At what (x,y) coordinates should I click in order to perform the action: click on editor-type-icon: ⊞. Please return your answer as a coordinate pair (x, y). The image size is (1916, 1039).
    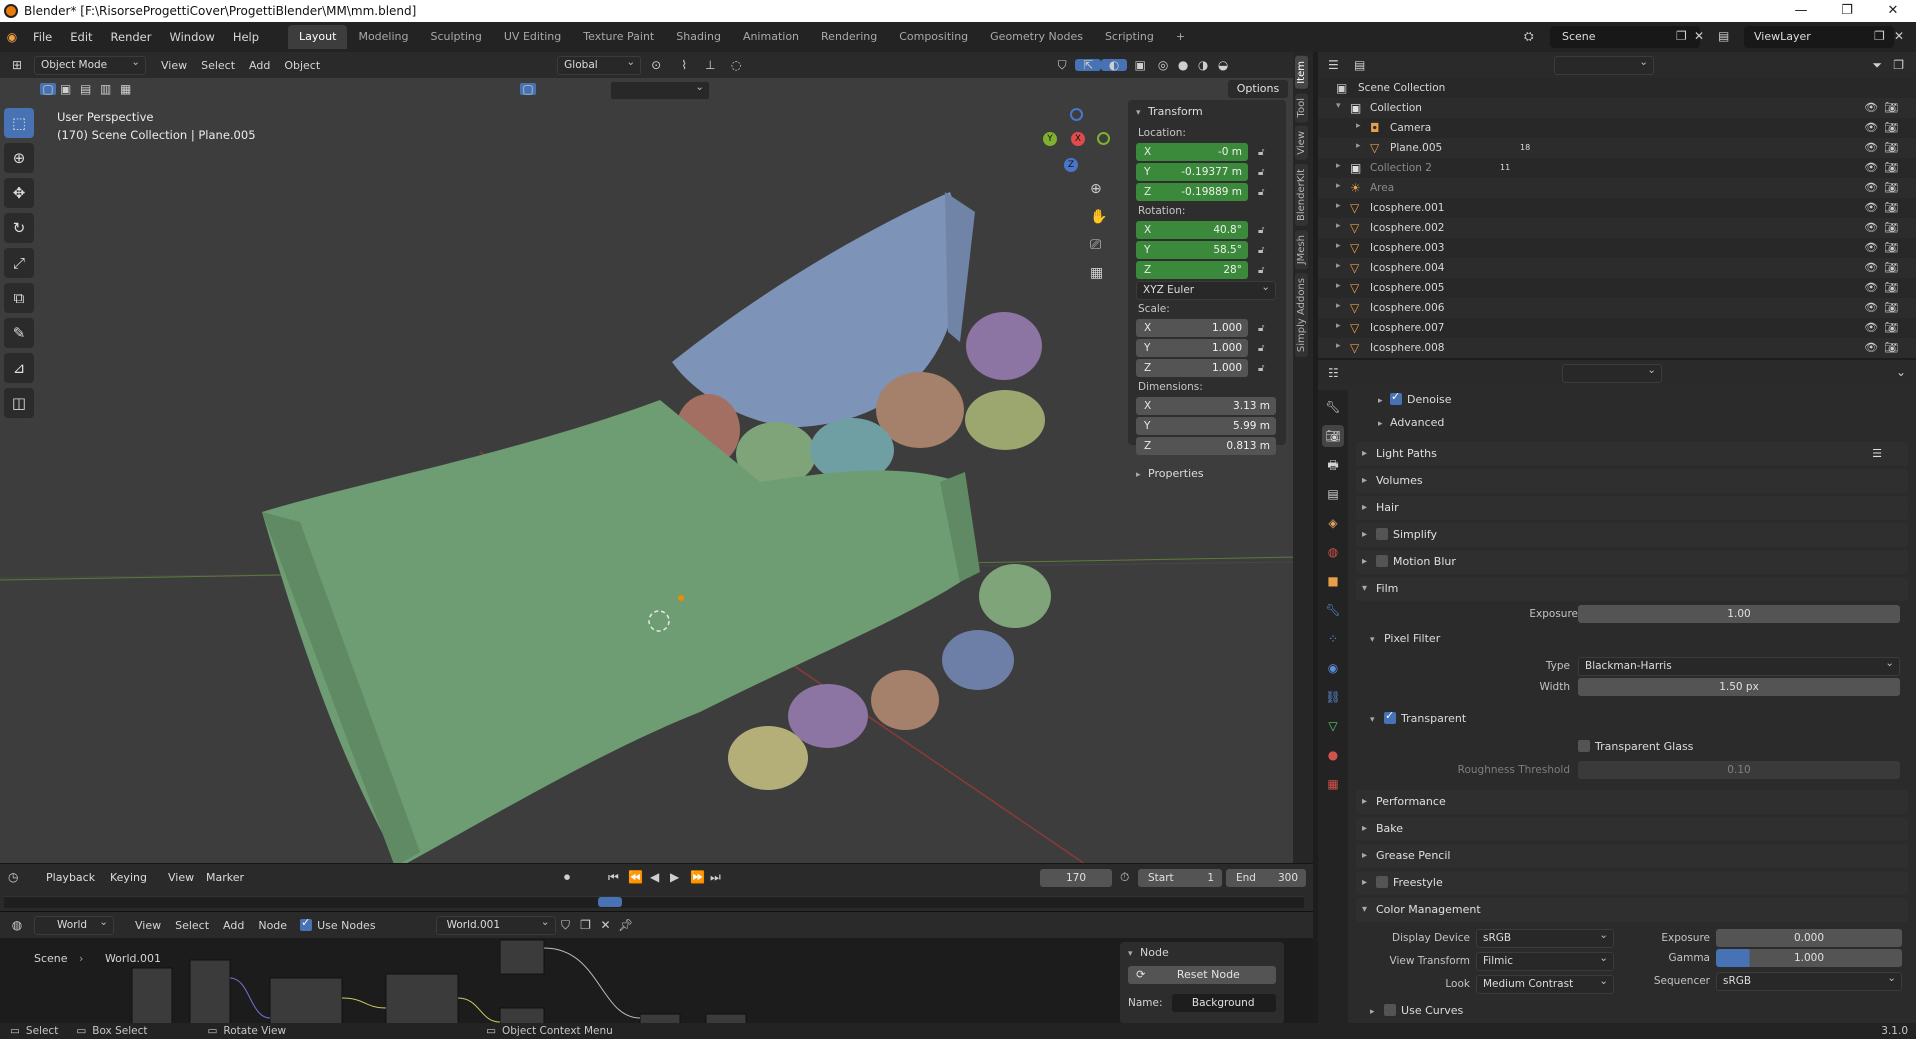
    Looking at the image, I should click on (17, 65).